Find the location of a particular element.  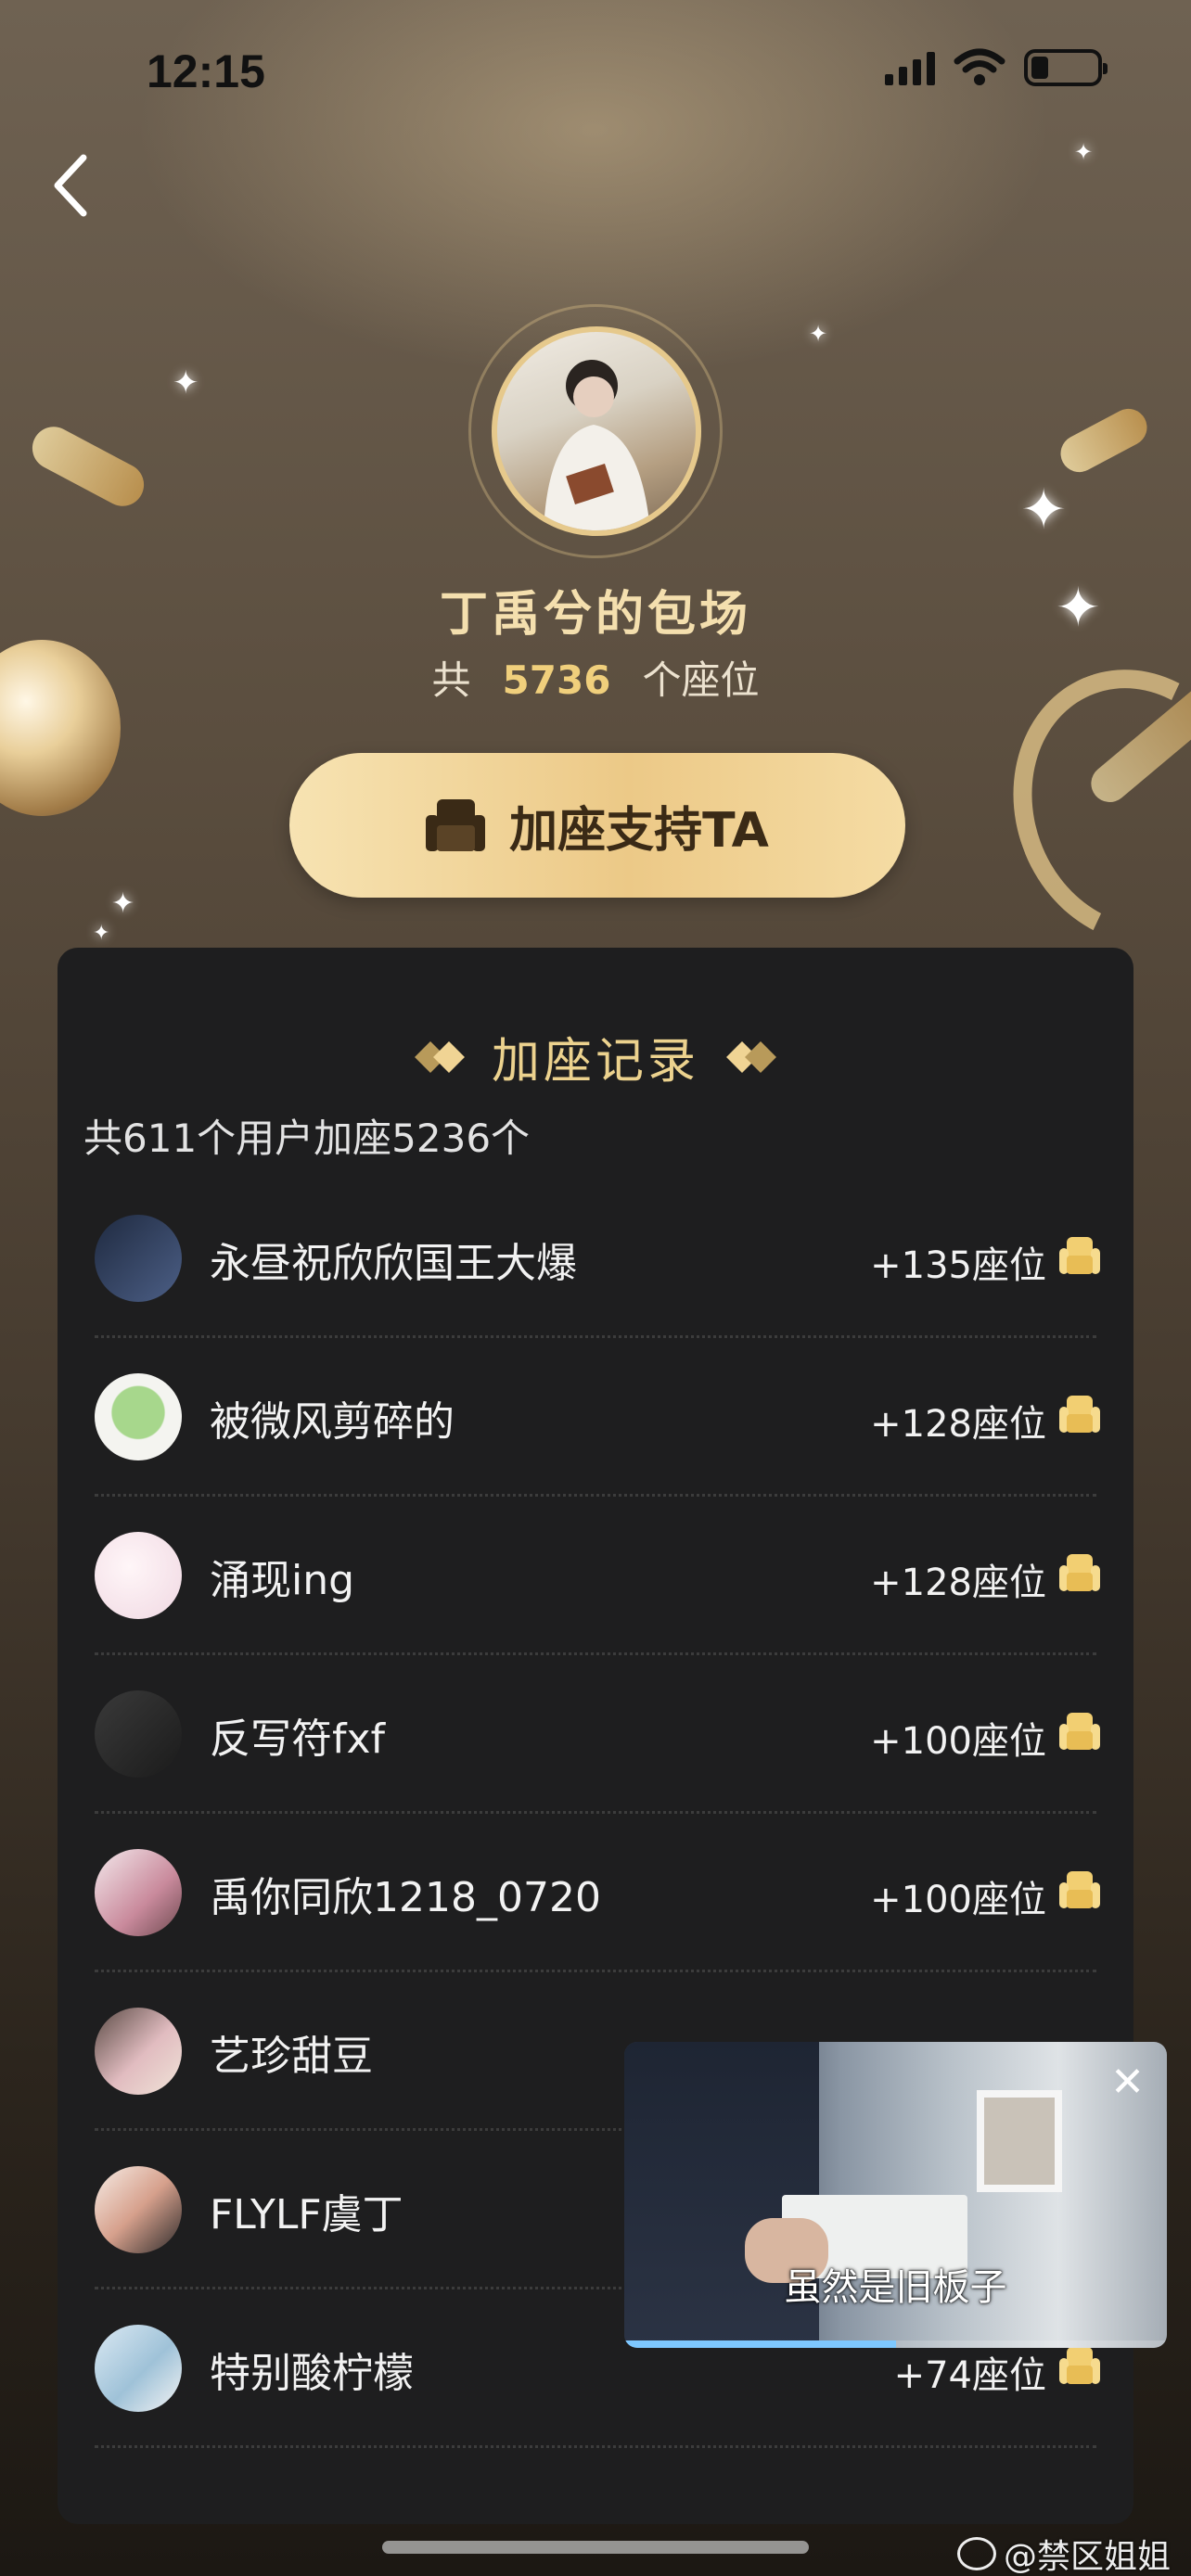

watermark: @禁区姐姐 is located at coordinates (1063, 2553).